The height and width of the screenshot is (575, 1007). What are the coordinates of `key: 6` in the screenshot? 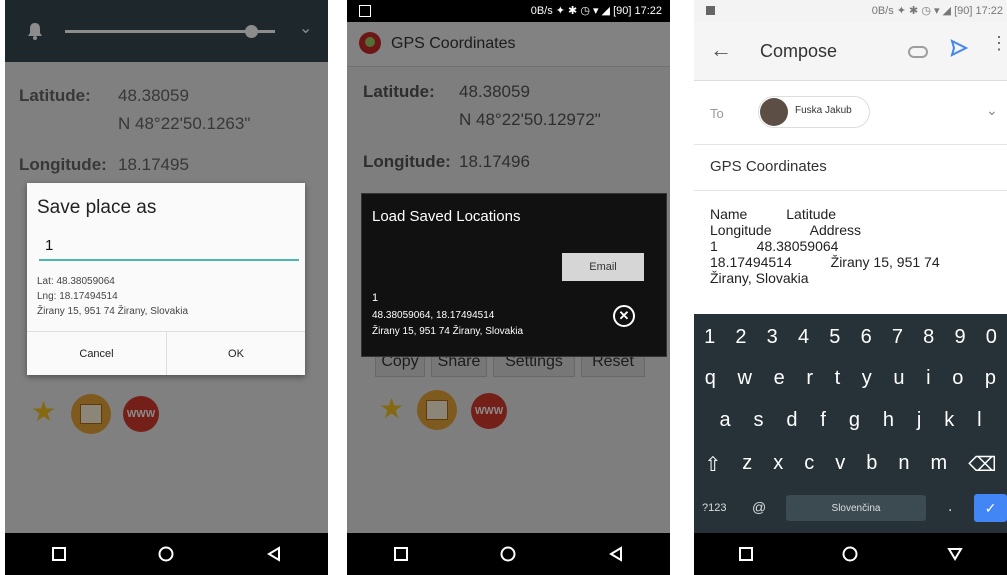 It's located at (866, 337).